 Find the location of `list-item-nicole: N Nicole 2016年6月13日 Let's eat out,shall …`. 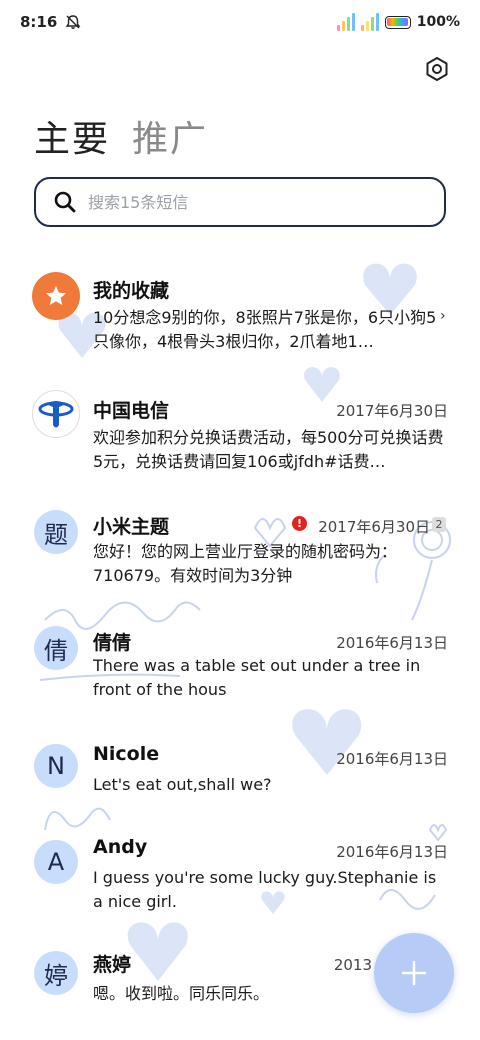

list-item-nicole: N Nicole 2016年6月13日 Let's eat out,shall … is located at coordinates (240, 772).